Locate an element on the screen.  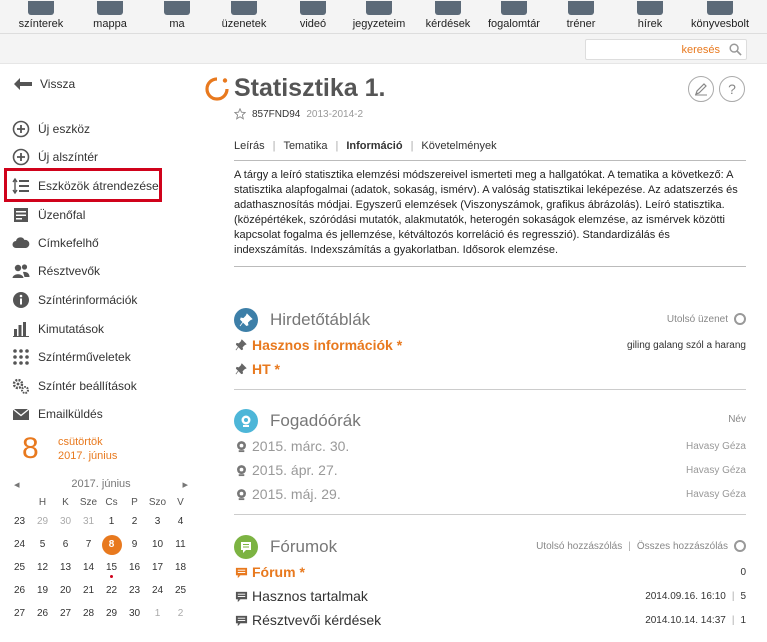
sidebar-item-participants: Résztvevők is located at coordinates (56, 271).